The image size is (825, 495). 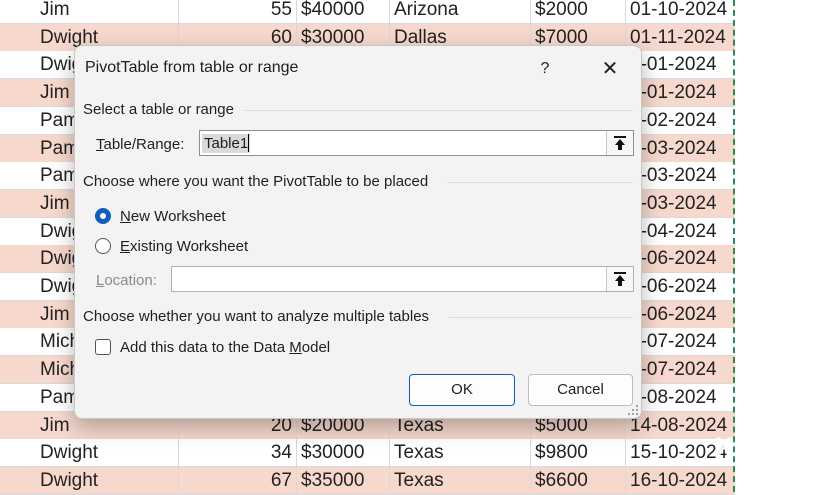 I want to click on select-range-section-label: Select a table or range, so click(x=158, y=109).